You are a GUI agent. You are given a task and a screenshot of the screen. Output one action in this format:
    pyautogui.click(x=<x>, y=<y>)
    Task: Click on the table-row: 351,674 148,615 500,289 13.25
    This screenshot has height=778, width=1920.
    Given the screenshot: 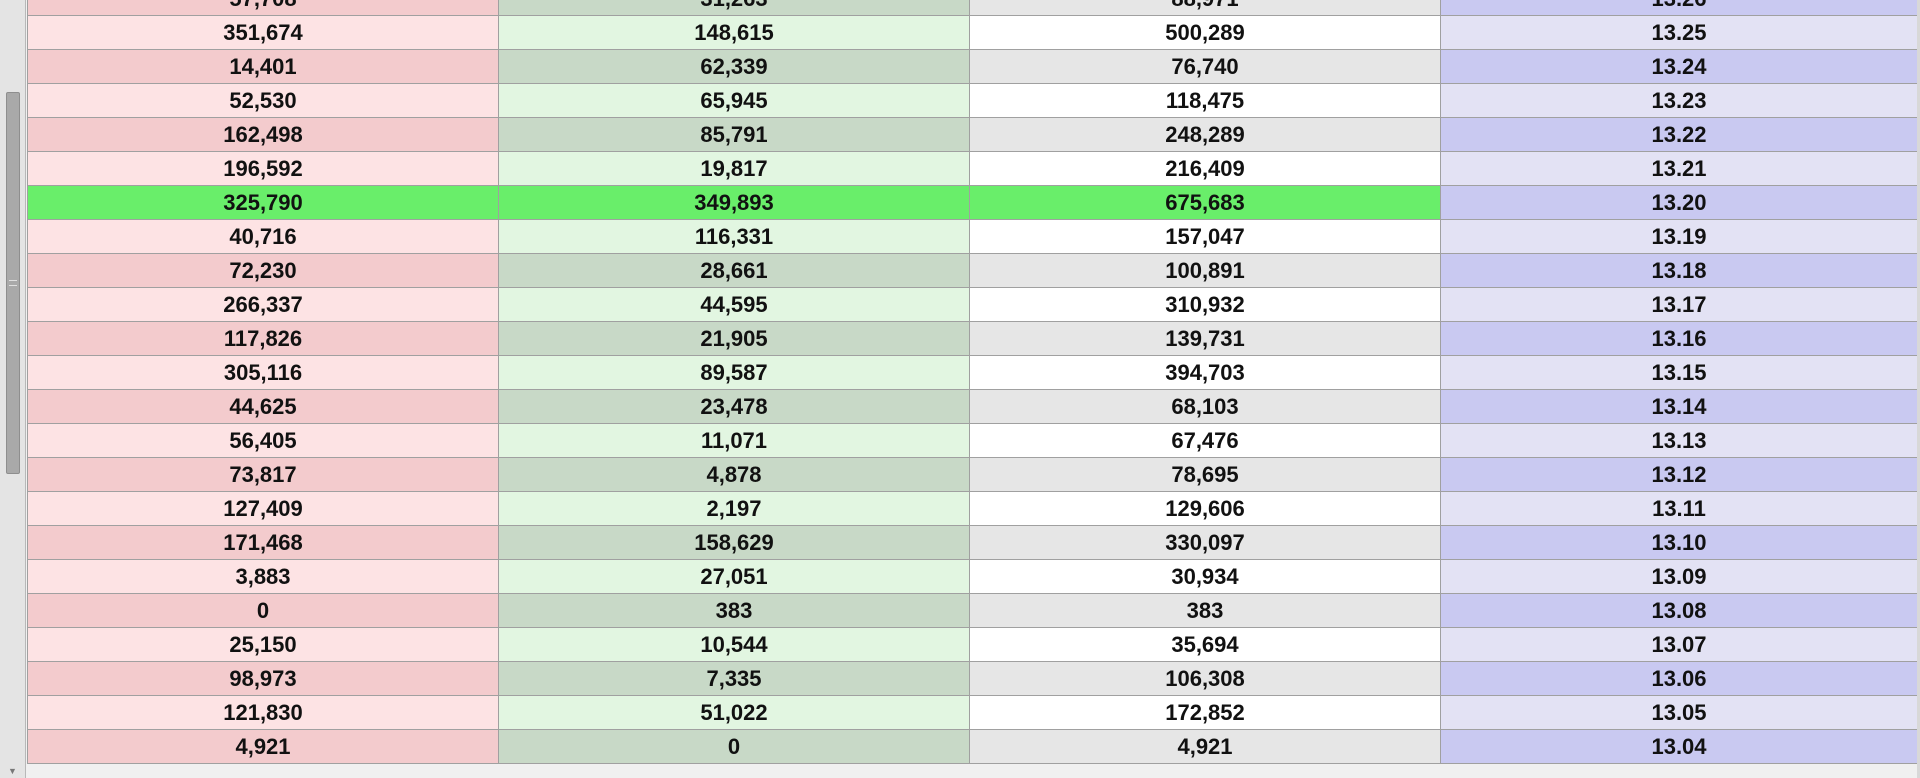 What is the action you would take?
    pyautogui.click(x=972, y=32)
    